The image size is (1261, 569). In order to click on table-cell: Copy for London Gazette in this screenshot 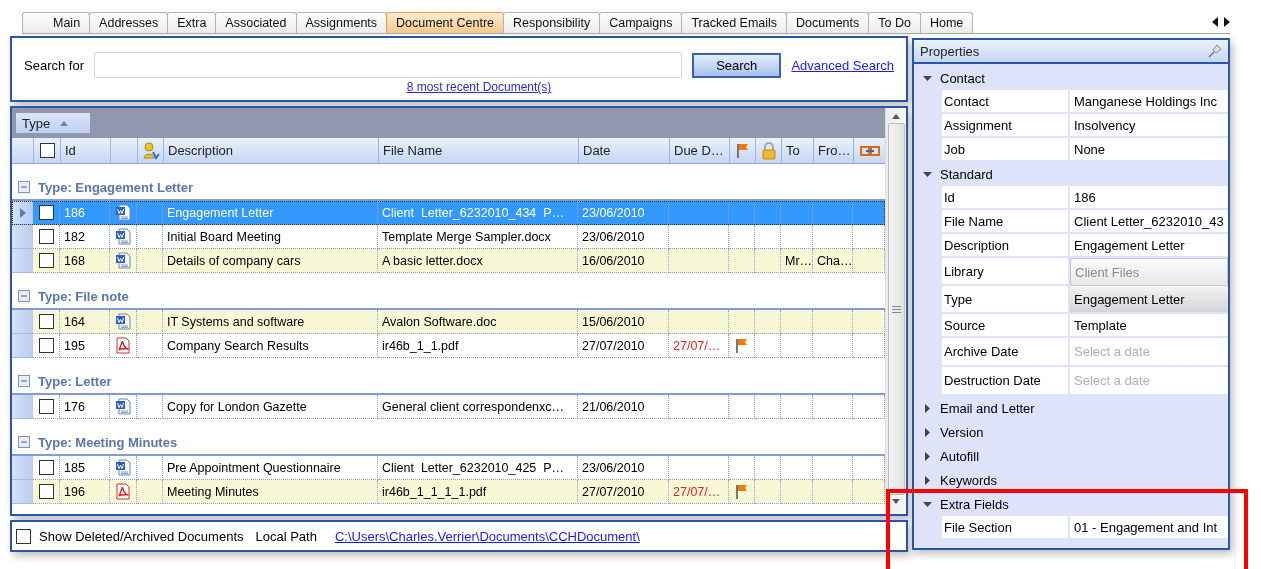, I will do `click(270, 407)`.